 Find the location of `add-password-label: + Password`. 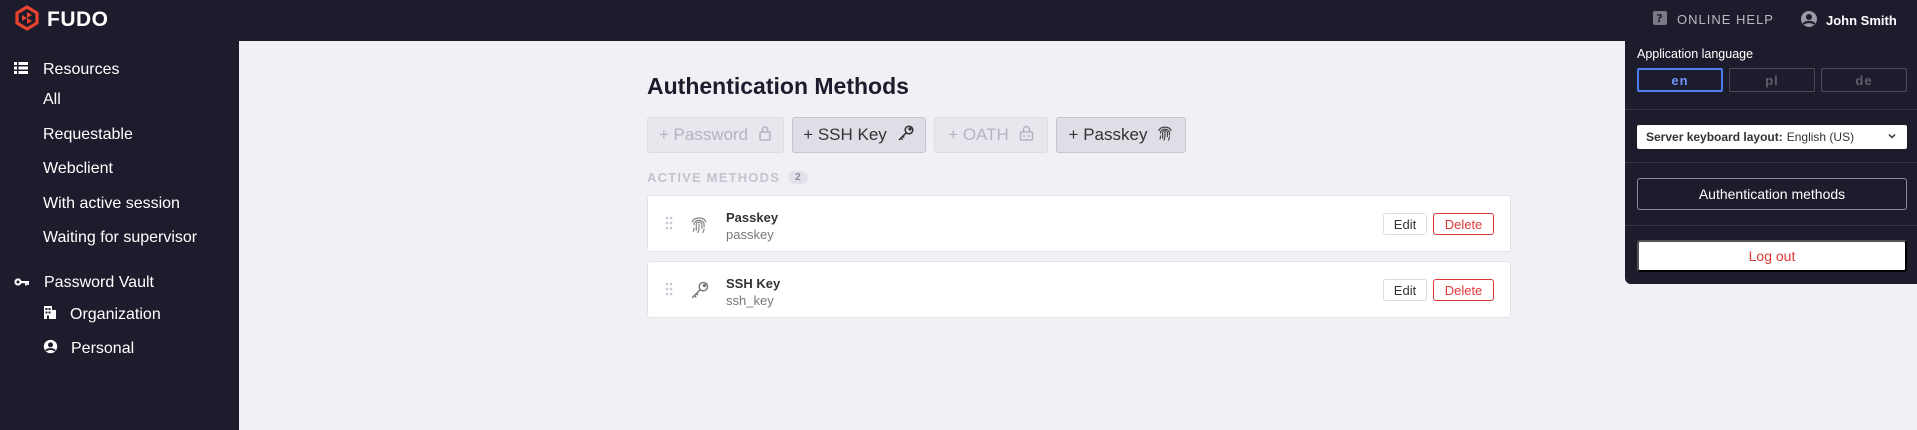

add-password-label: + Password is located at coordinates (703, 134).